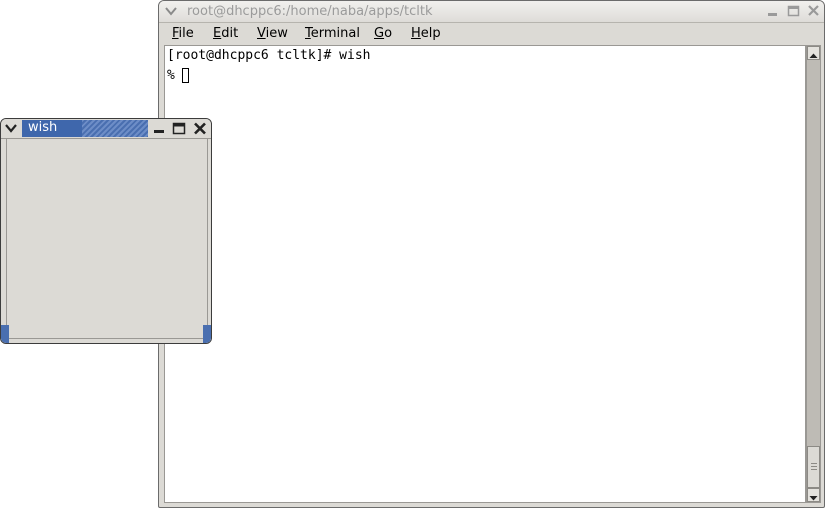 This screenshot has height=510, width=827. I want to click on resize-handle-left, so click(5, 334).